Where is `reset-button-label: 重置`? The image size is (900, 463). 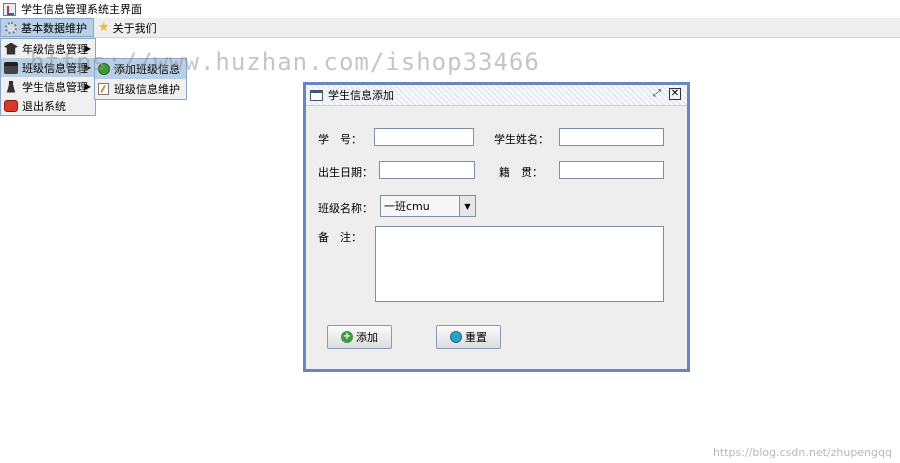 reset-button-label: 重置 is located at coordinates (476, 337).